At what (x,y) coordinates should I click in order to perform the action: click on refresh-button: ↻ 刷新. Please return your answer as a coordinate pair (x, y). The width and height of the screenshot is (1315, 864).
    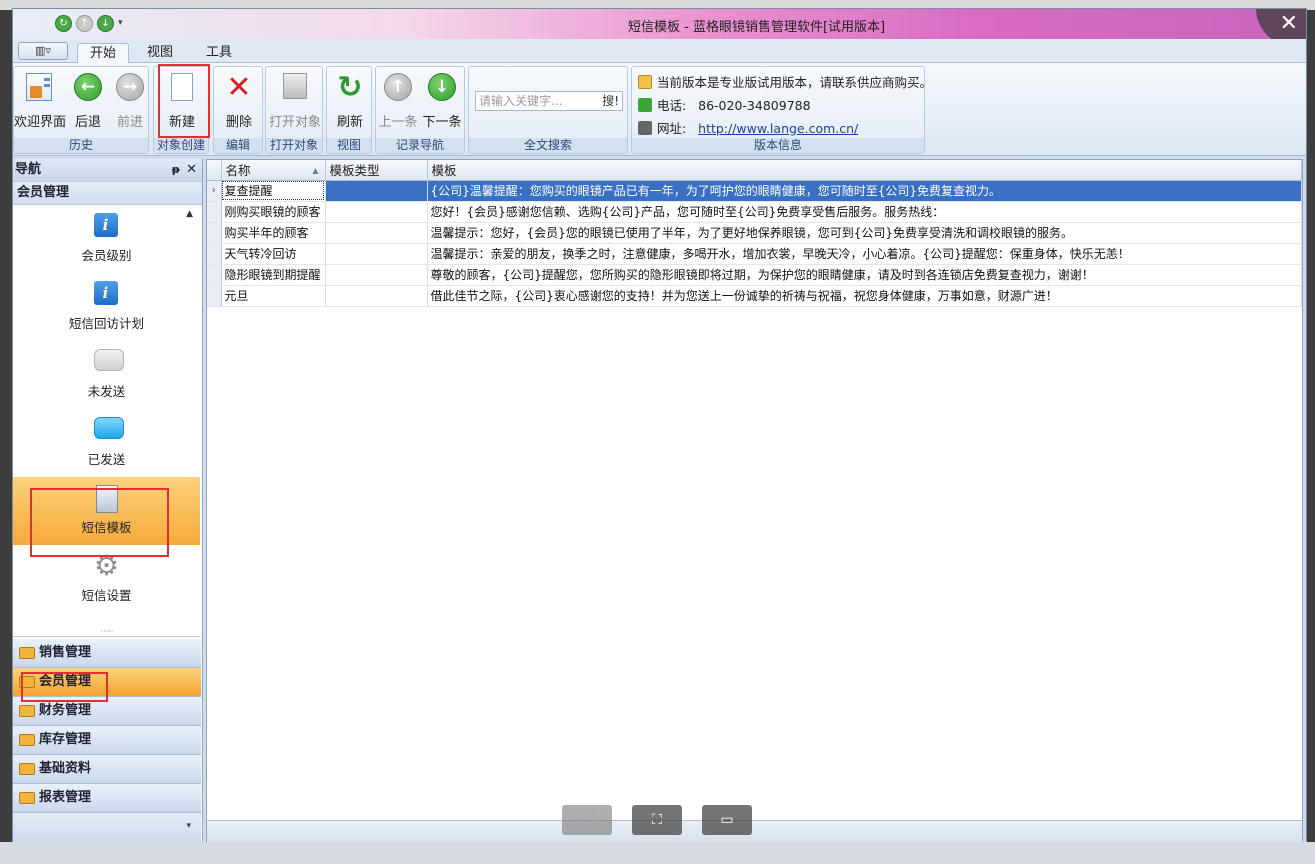
    Looking at the image, I should click on (350, 102).